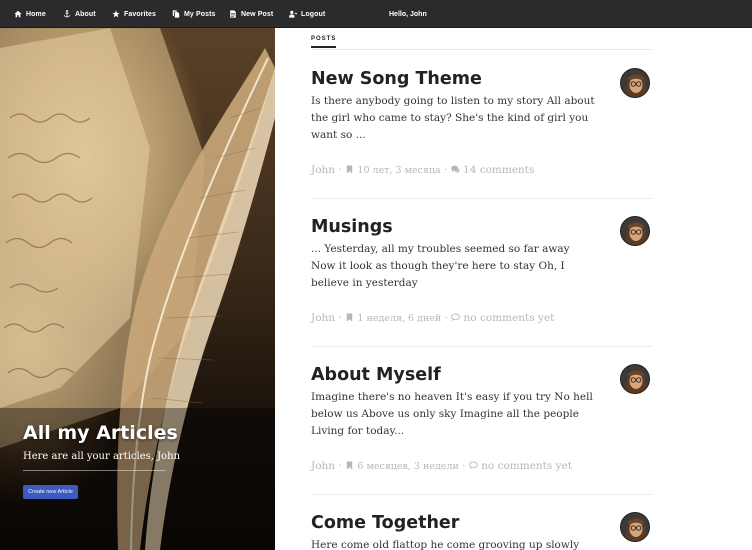 This screenshot has height=550, width=752. Describe the element at coordinates (293, 14) in the screenshot. I see `user-logout-icon` at that location.